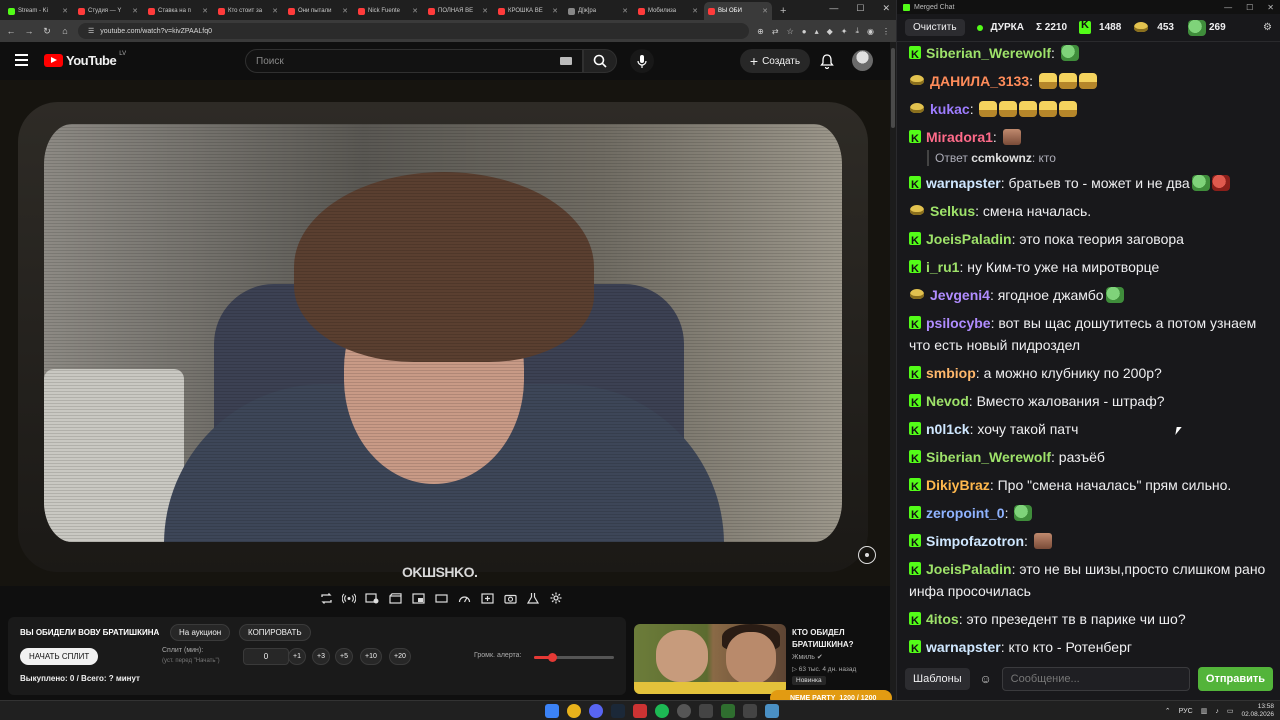  What do you see at coordinates (344, 656) in the screenshot?
I see `split-step-button: +5` at bounding box center [344, 656].